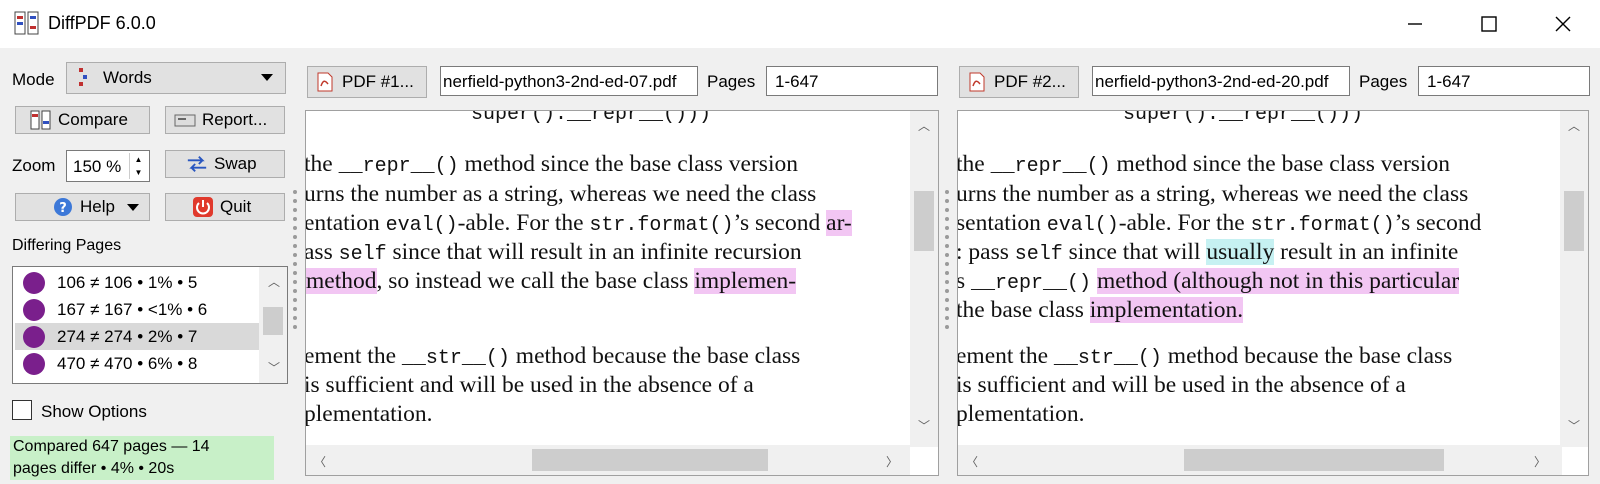  I want to click on pdf2-horizontal-scrollbar: 〈 〉, so click(1260, 460).